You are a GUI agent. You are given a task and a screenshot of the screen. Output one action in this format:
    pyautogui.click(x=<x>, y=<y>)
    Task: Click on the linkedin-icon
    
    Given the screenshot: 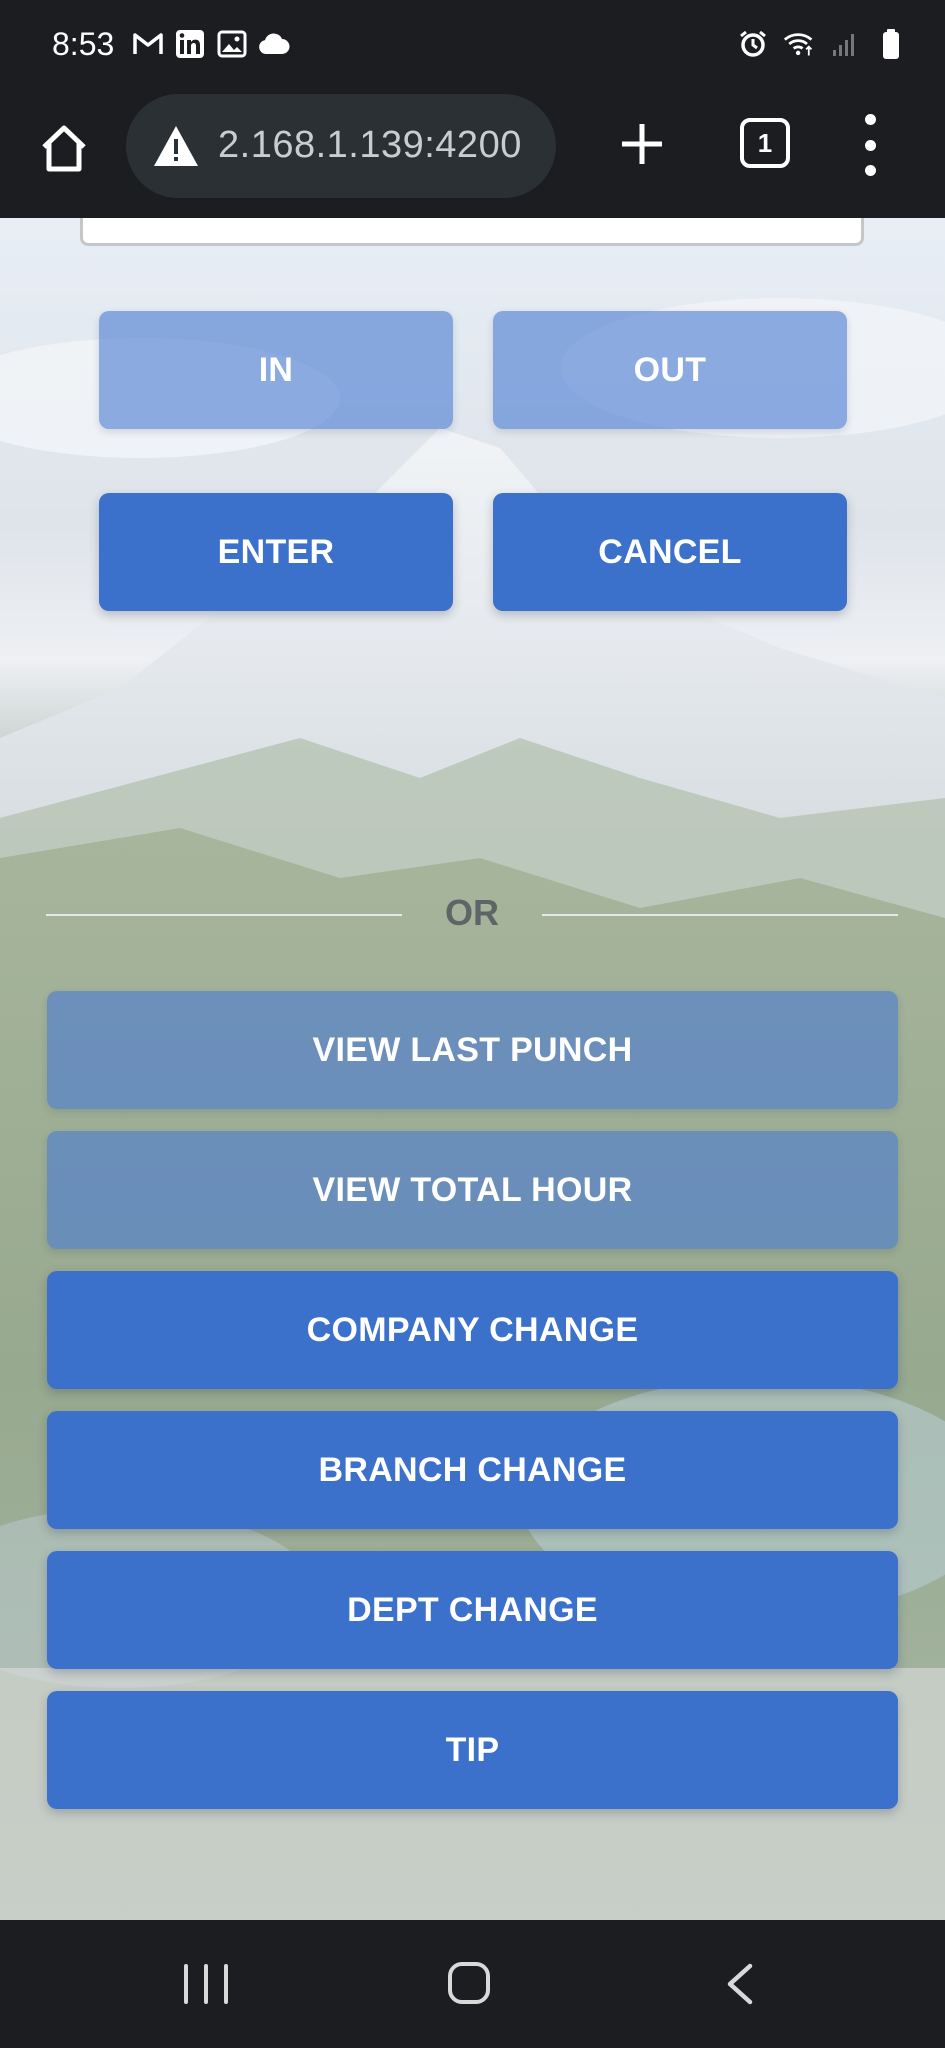 What is the action you would take?
    pyautogui.click(x=190, y=44)
    